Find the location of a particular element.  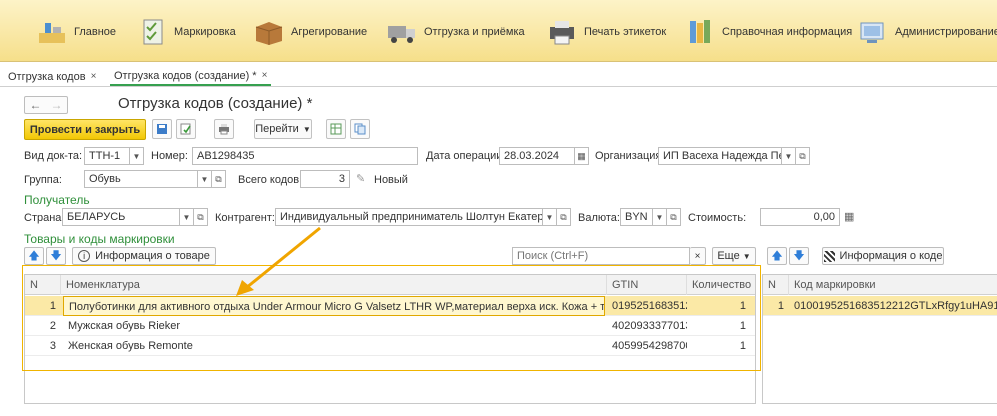

open-link-icon: ⧉ is located at coordinates (218, 178).